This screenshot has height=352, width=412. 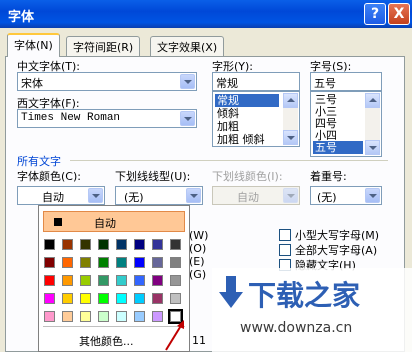 What do you see at coordinates (206, 14) in the screenshot?
I see `title-bar` at bounding box center [206, 14].